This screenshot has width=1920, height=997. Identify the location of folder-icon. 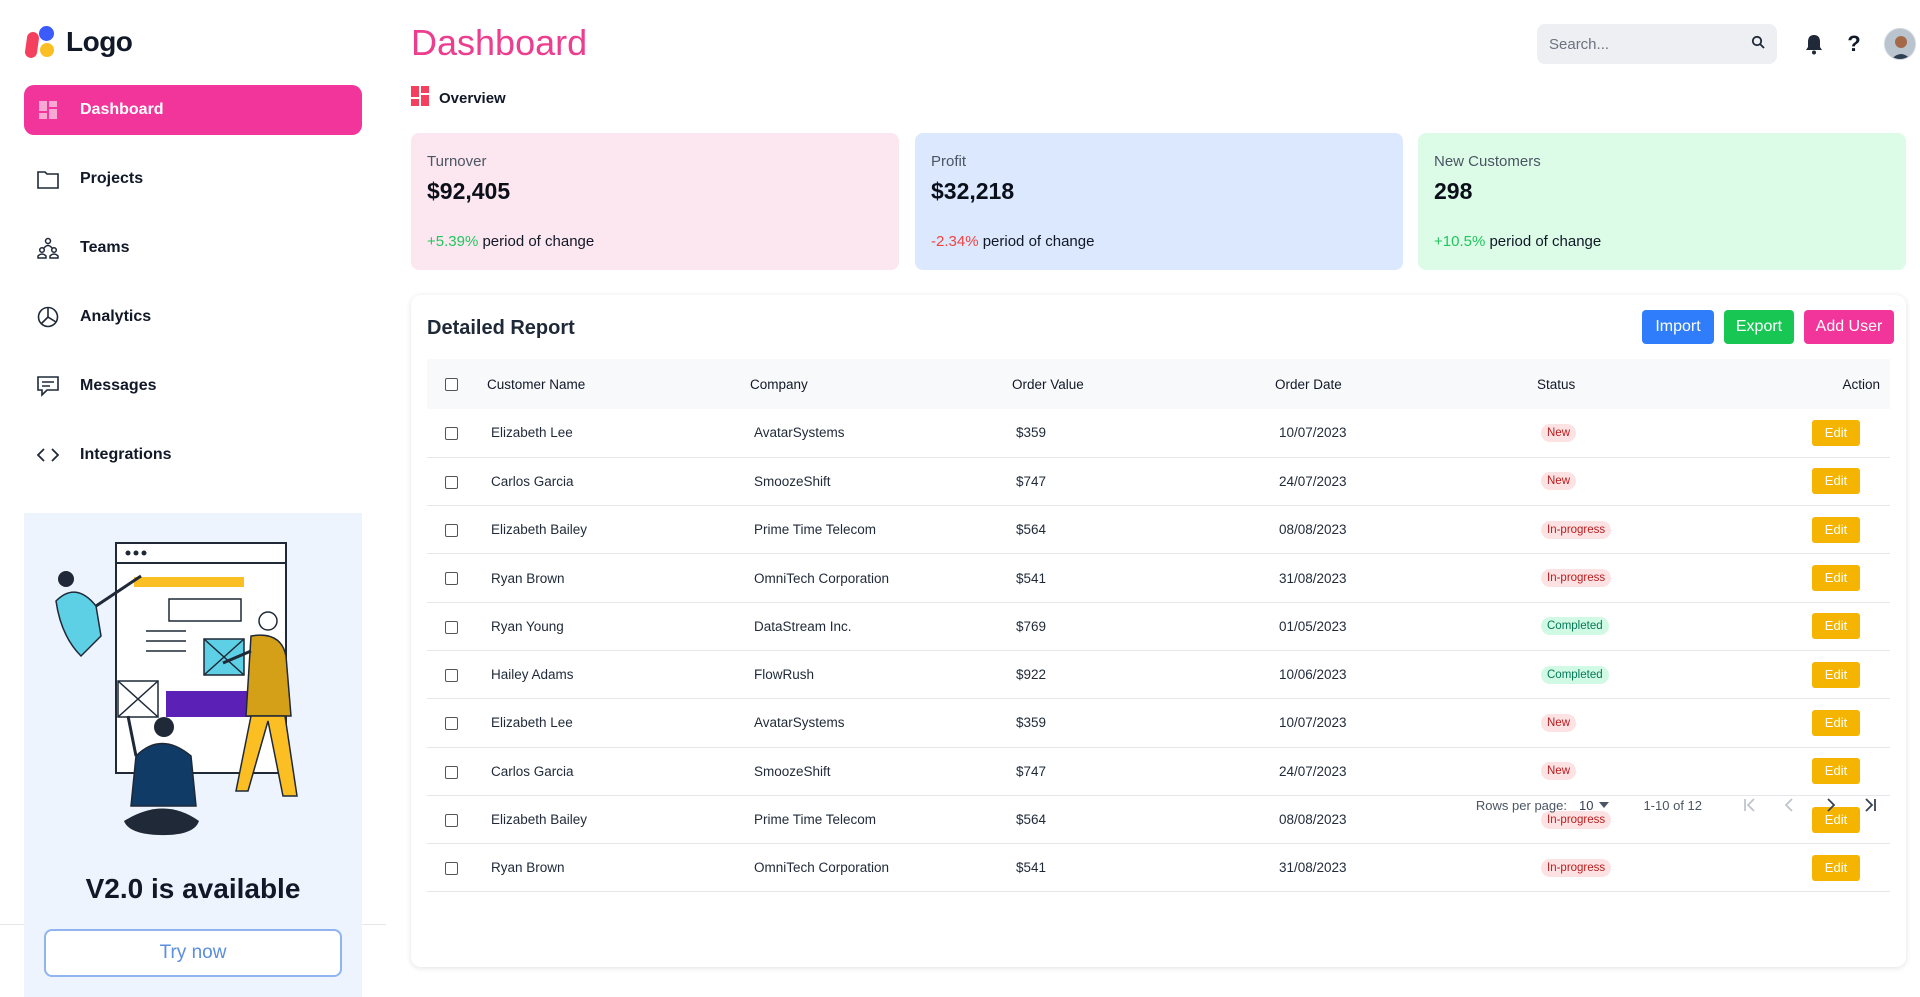
(48, 179).